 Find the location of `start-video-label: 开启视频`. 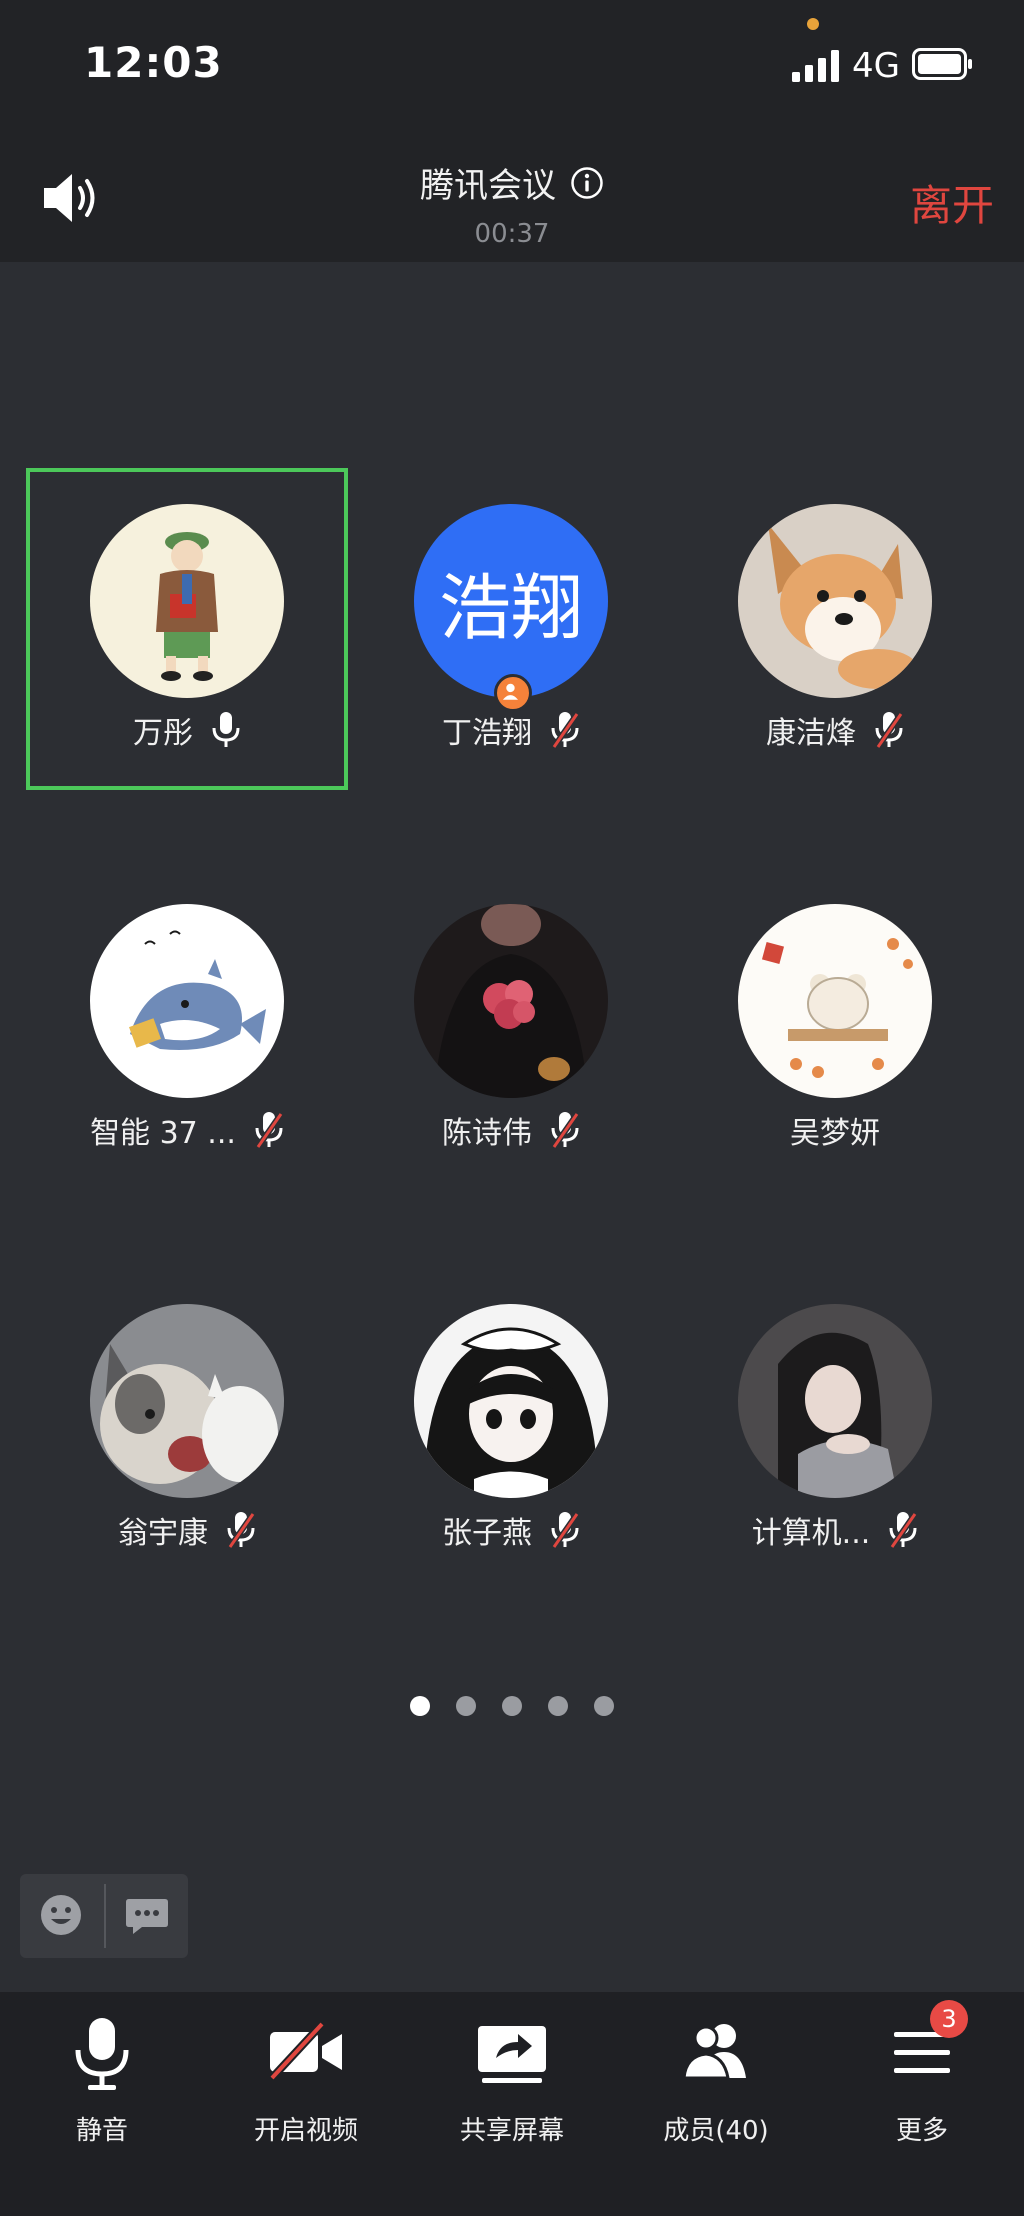

start-video-label: 开启视频 is located at coordinates (305, 2131).